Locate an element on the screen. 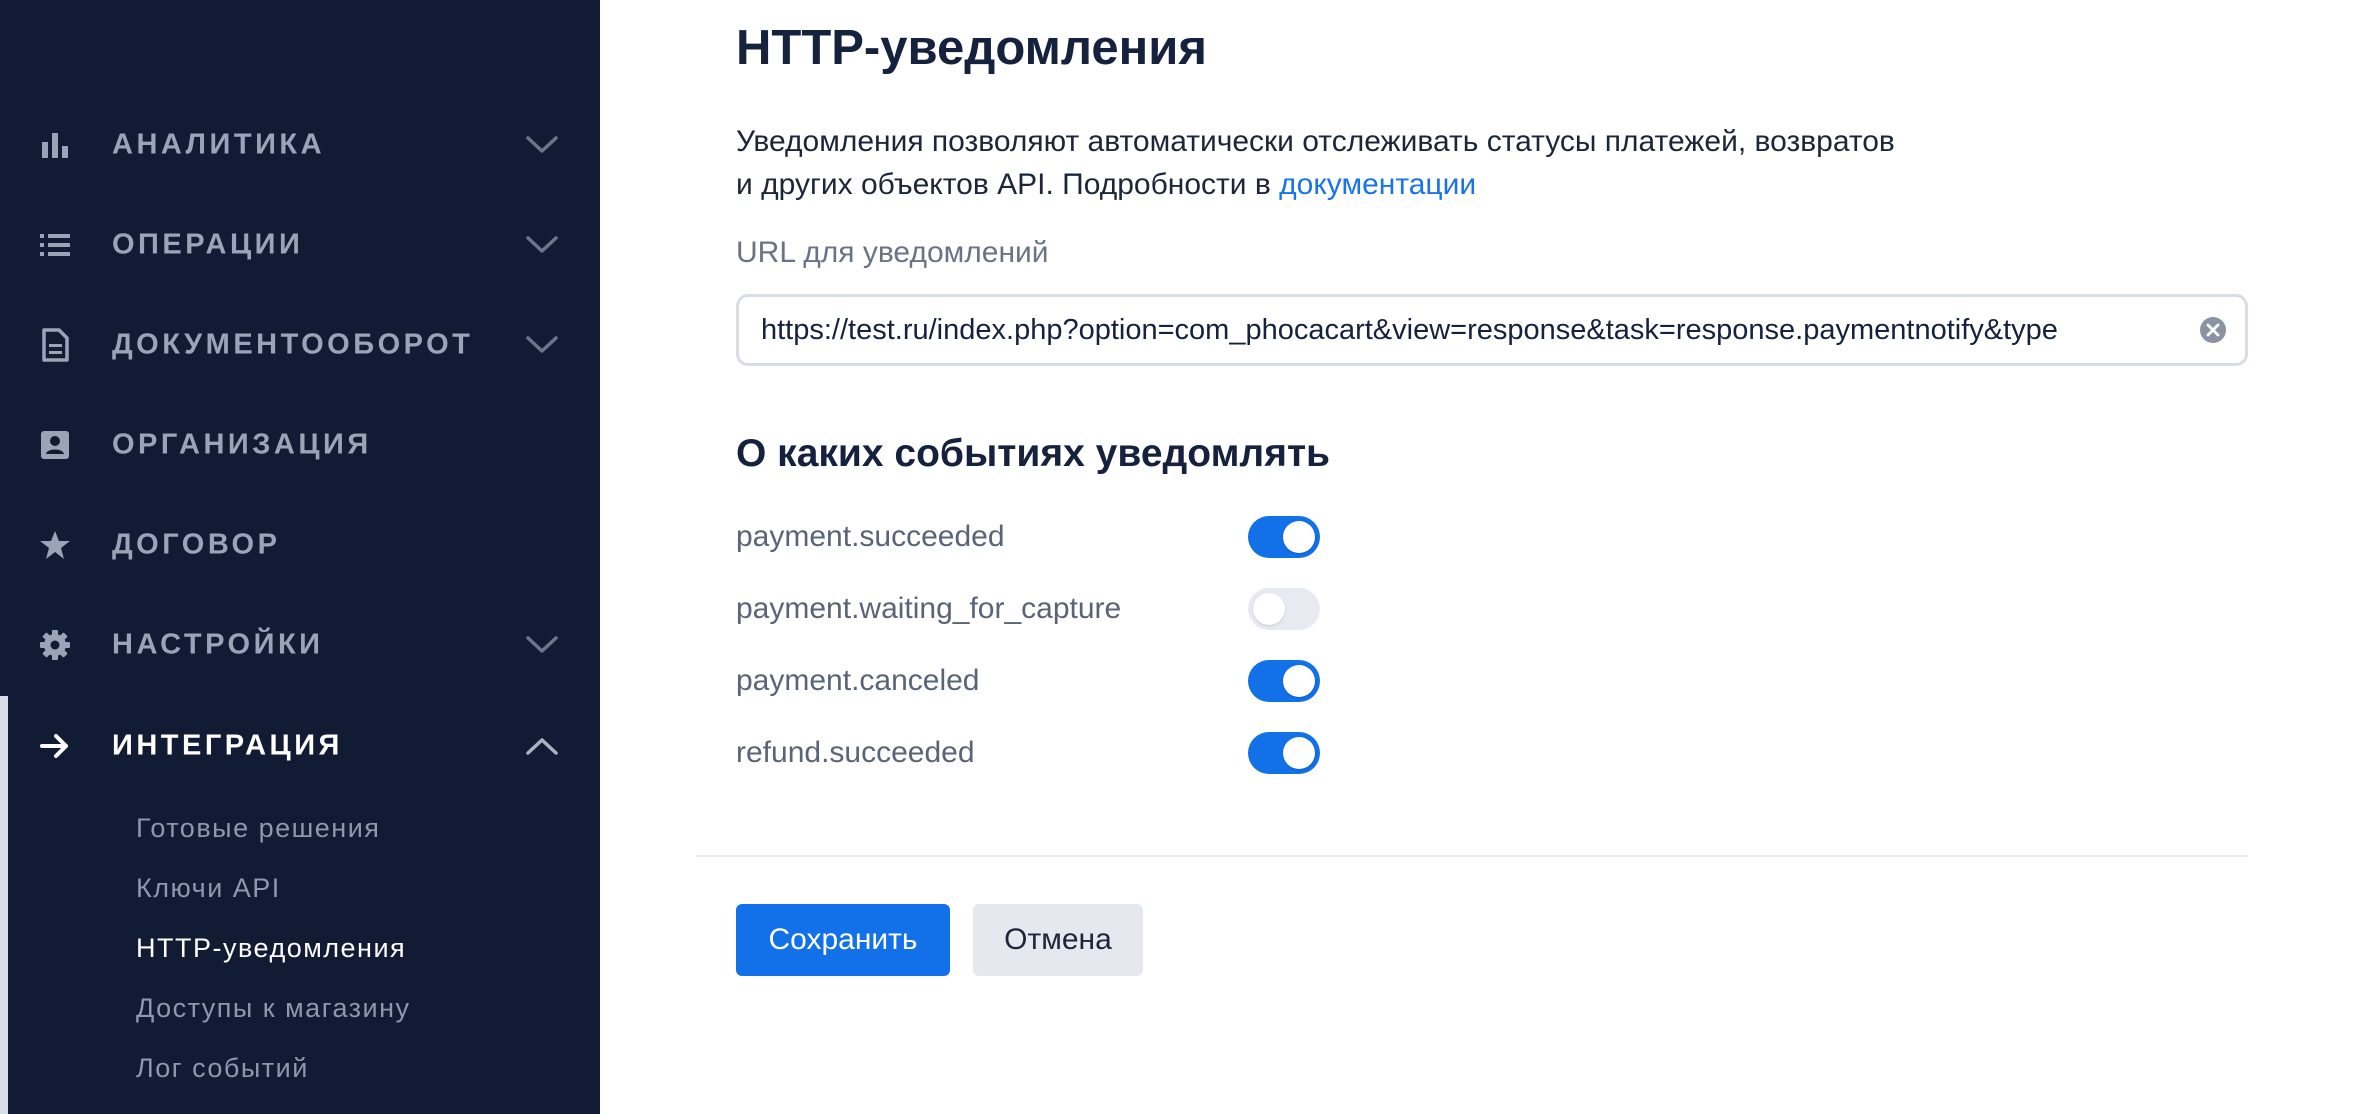  event-row: payment.waiting_for_capture is located at coordinates (1036, 609).